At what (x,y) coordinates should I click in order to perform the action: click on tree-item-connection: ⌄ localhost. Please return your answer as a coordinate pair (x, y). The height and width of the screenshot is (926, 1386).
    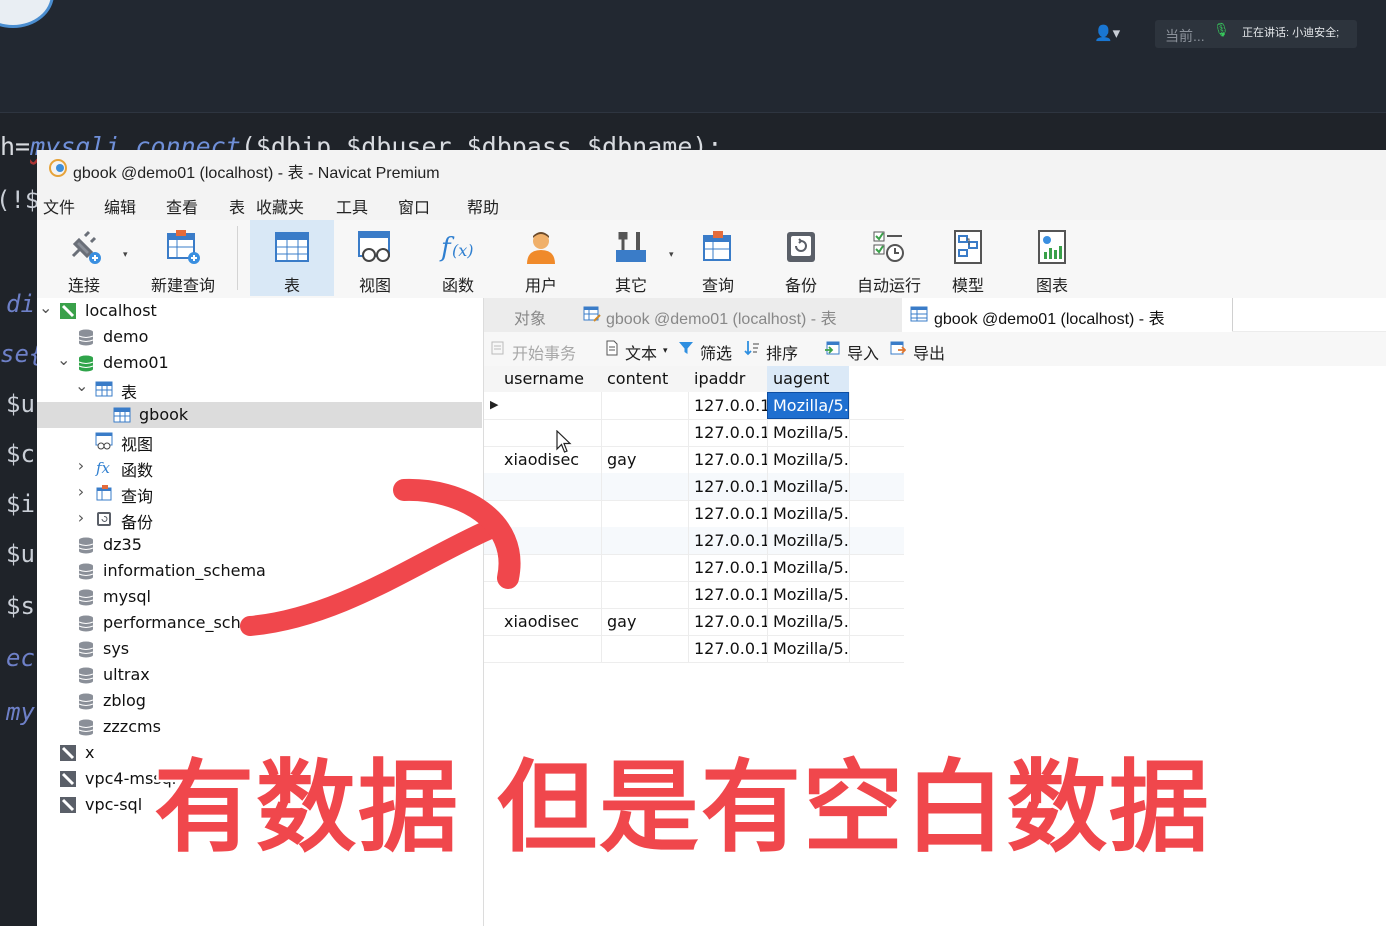
    Looking at the image, I should click on (259, 311).